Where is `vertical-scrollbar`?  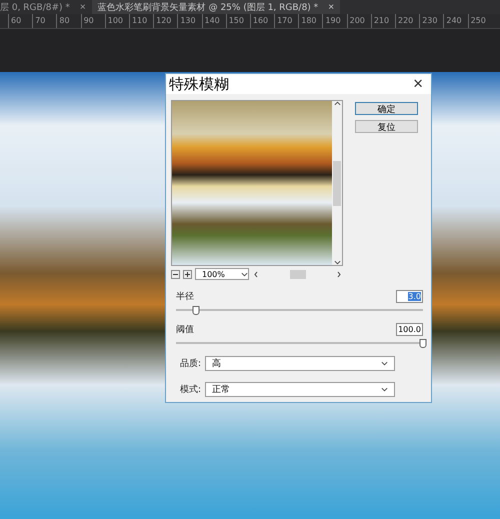
vertical-scrollbar is located at coordinates (337, 183).